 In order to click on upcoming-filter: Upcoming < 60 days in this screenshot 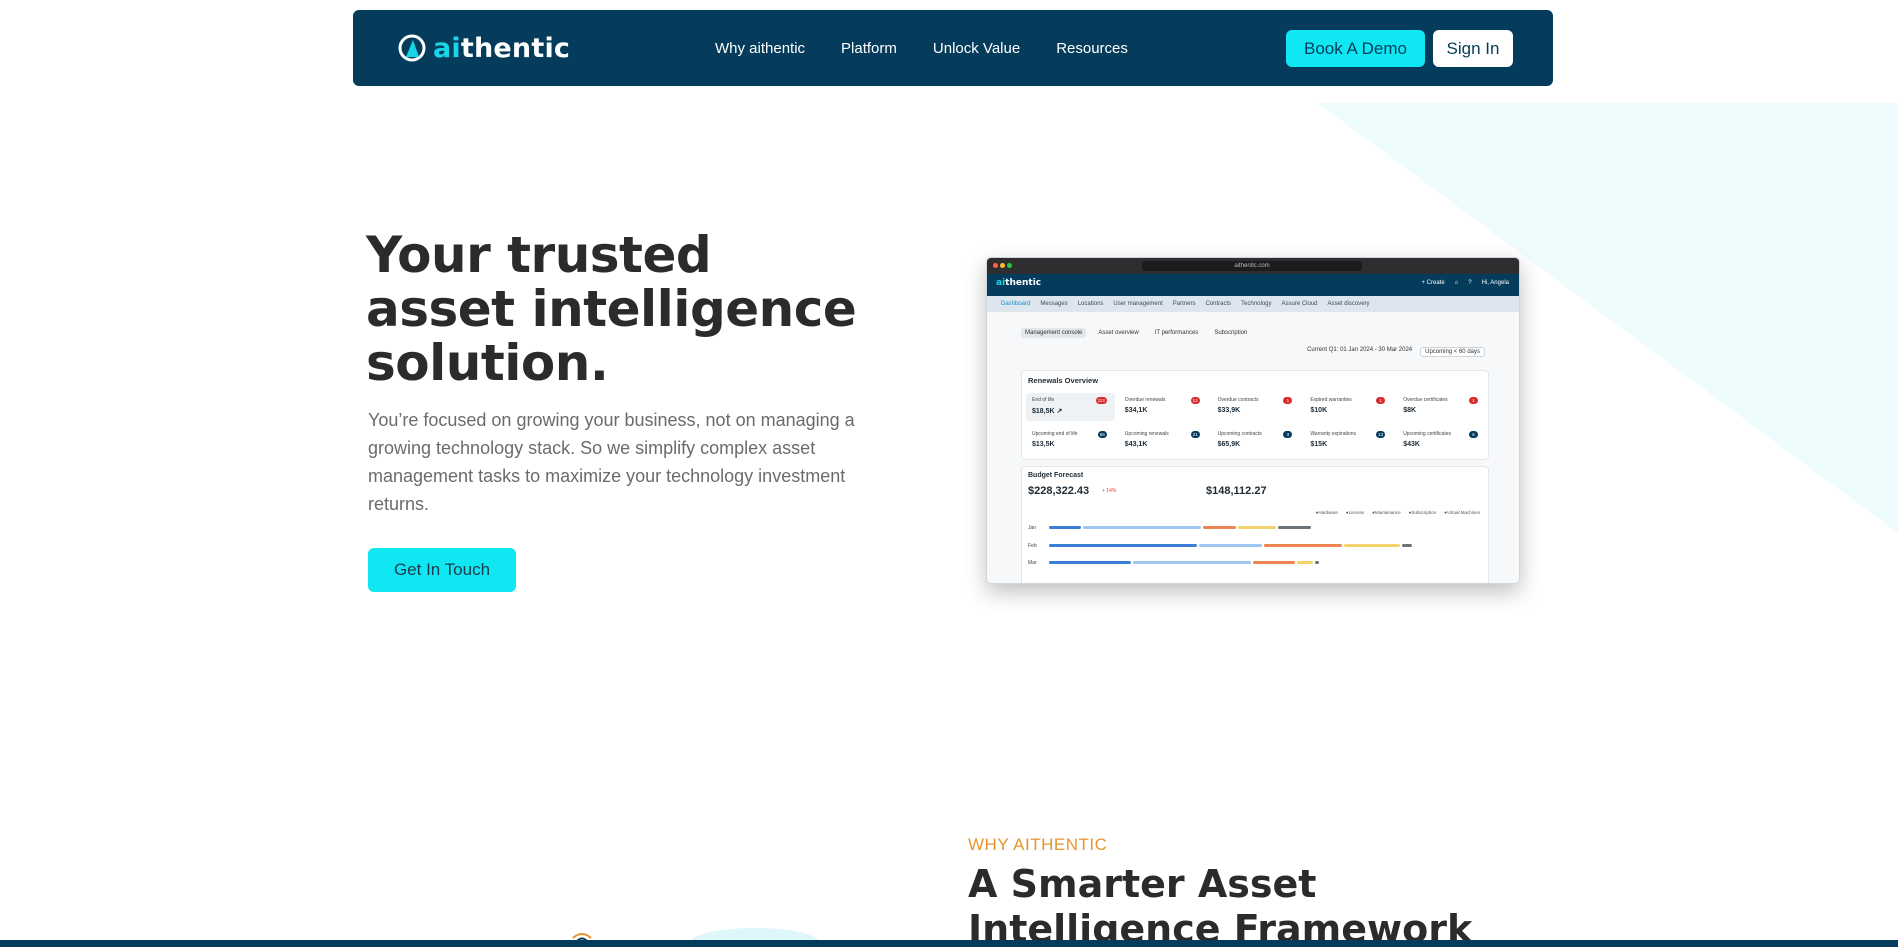, I will do `click(1452, 352)`.